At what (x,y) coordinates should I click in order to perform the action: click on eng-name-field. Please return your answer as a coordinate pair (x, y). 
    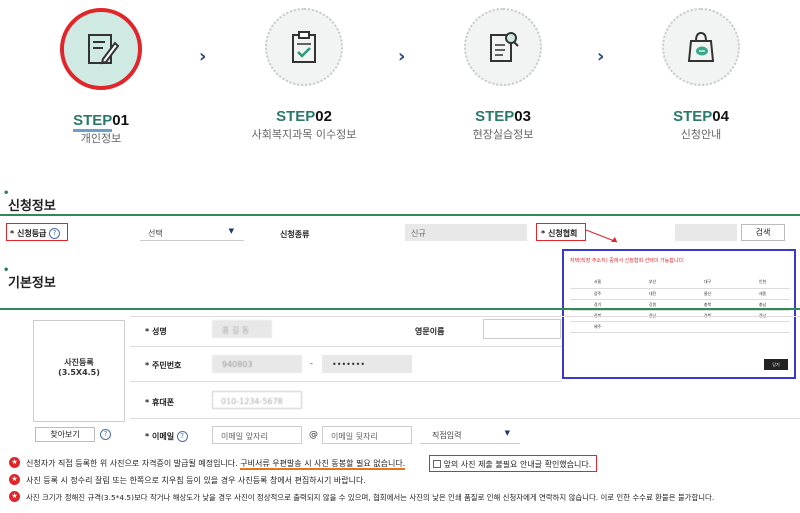
    Looking at the image, I should click on (522, 329).